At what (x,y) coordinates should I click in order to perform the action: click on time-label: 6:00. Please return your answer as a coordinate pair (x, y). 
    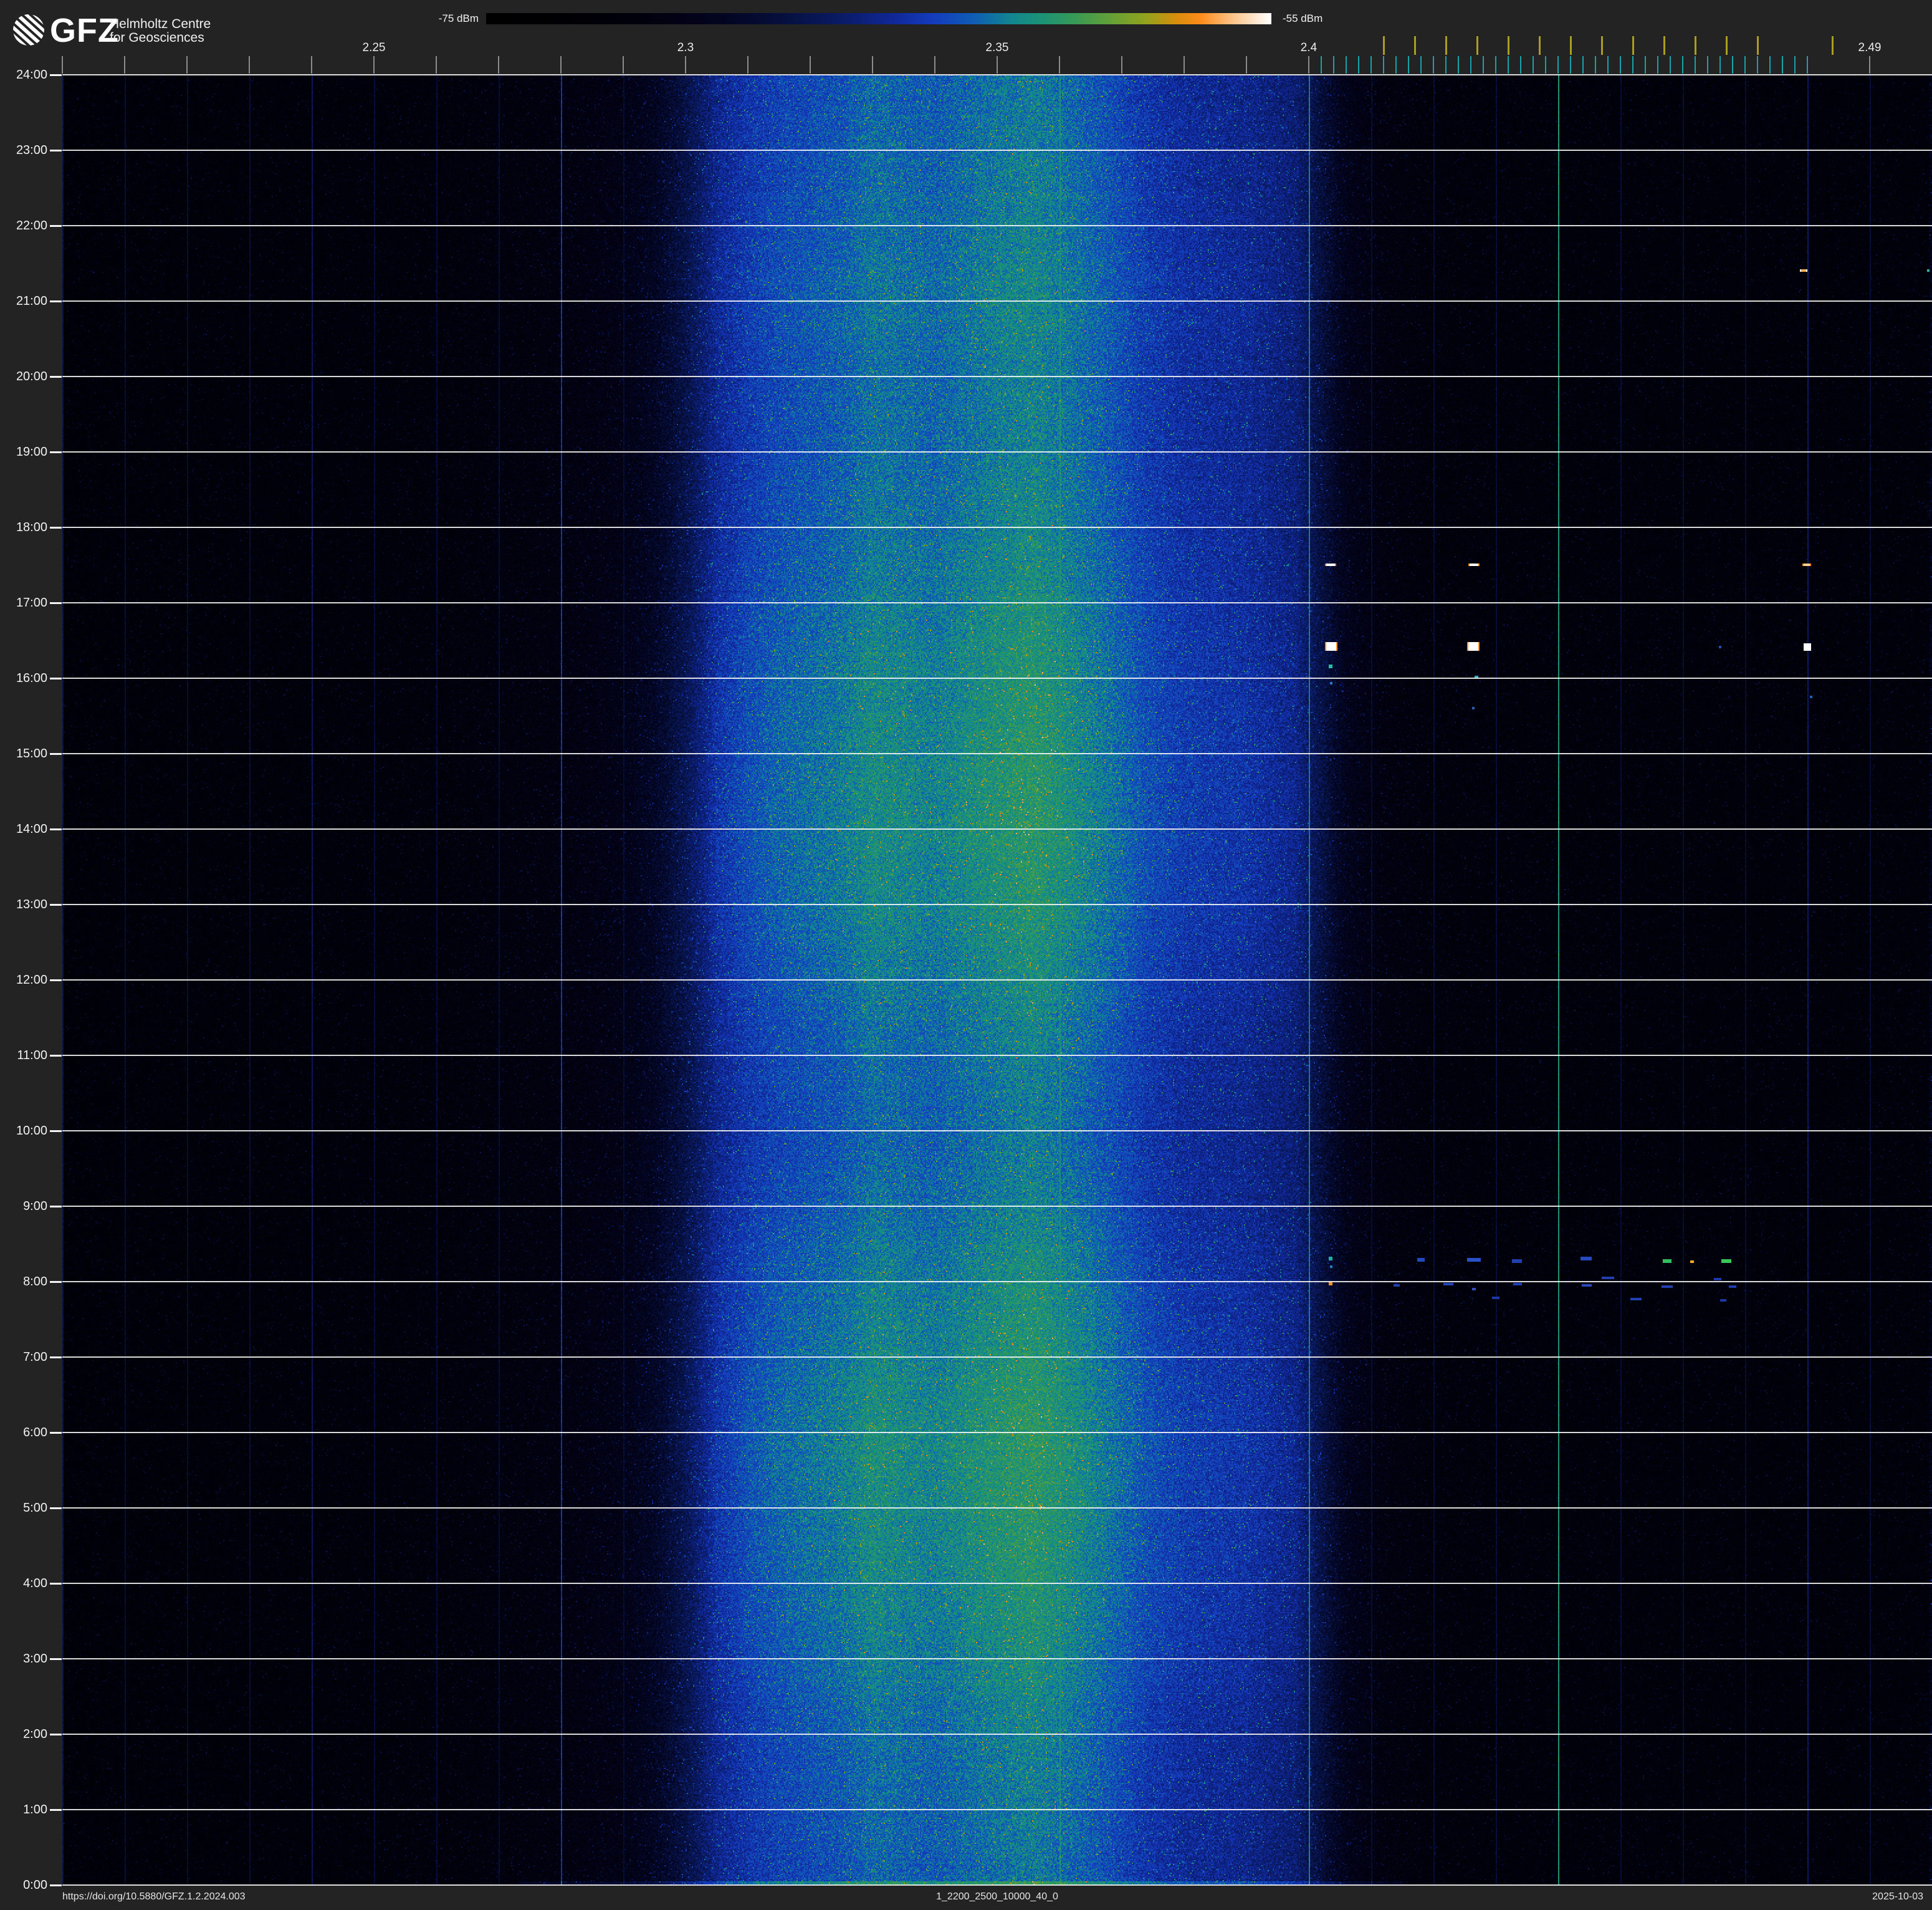
    Looking at the image, I should click on (35, 1432).